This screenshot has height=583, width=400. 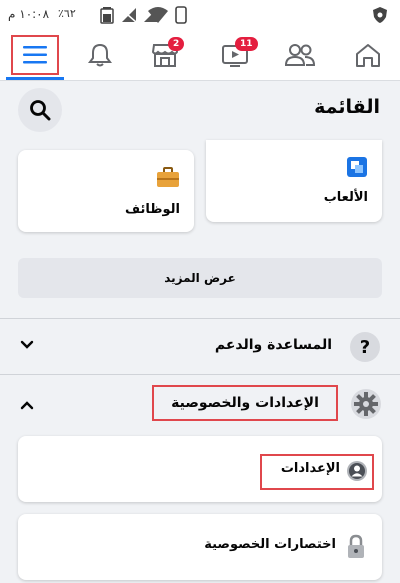 What do you see at coordinates (106, 191) in the screenshot?
I see `shortcut-card-jobs: الوظائف` at bounding box center [106, 191].